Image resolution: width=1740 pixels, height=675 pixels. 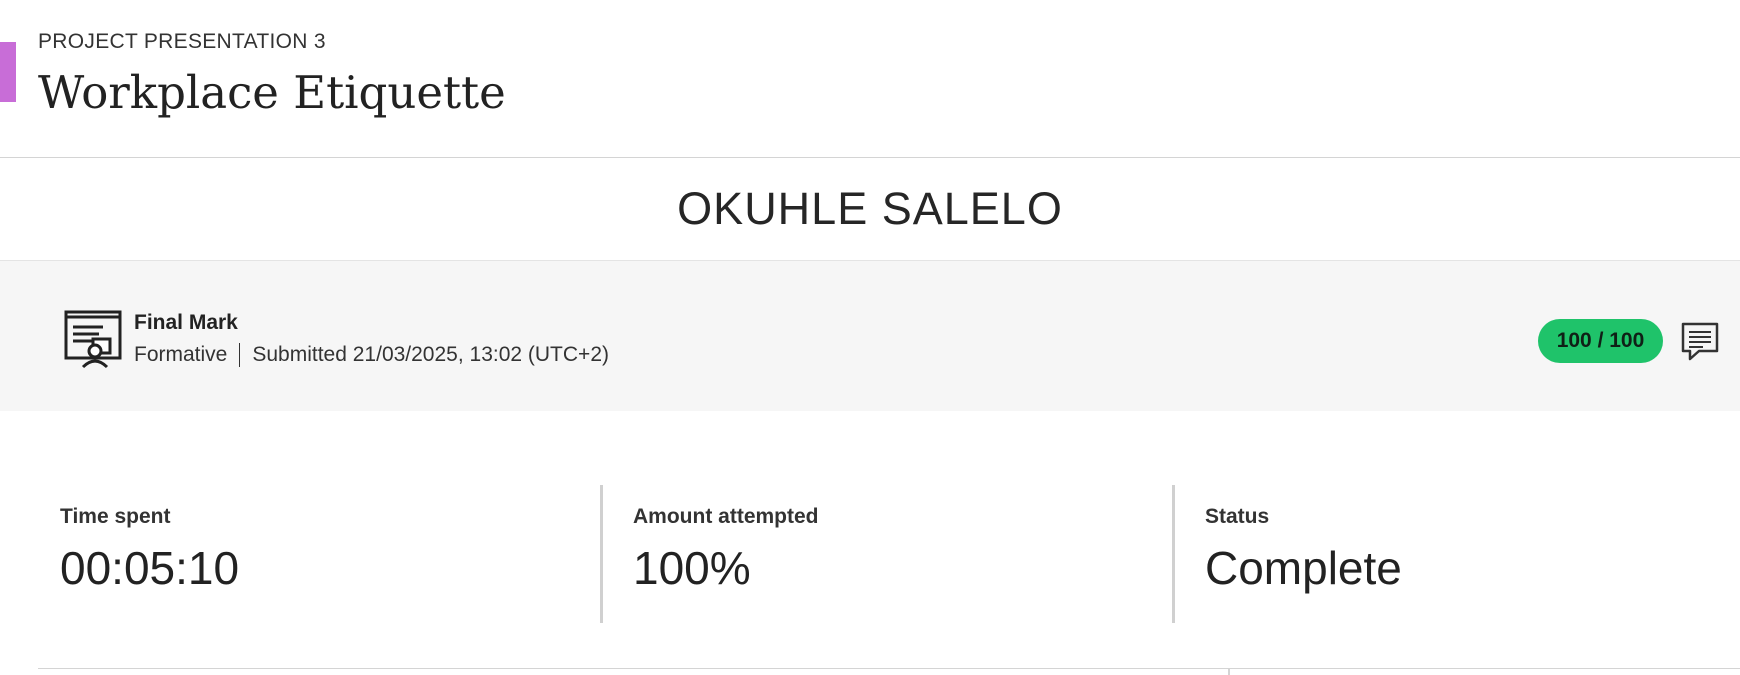 I want to click on score-badge: 100 / 100, so click(x=1600, y=341).